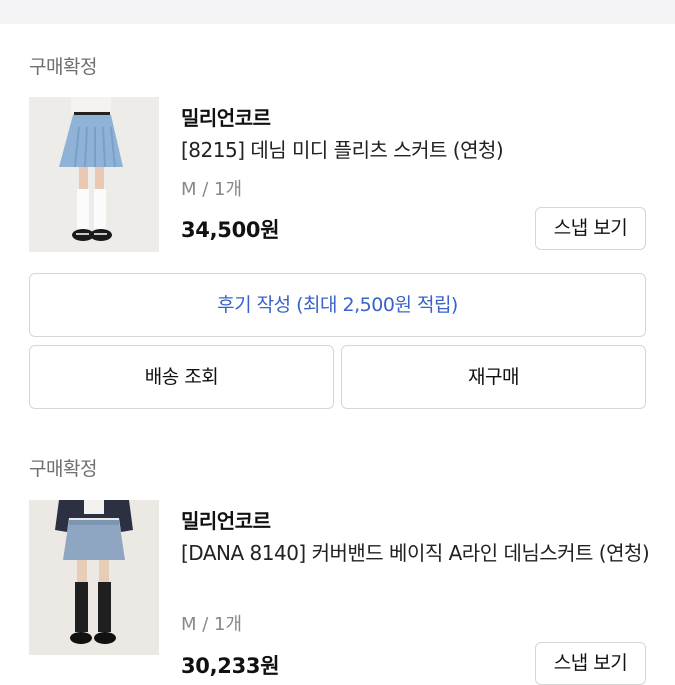  I want to click on product-name: [DANA 8140] 커버밴드 베이직 A라인 데님스커트 (연청), so click(416, 553).